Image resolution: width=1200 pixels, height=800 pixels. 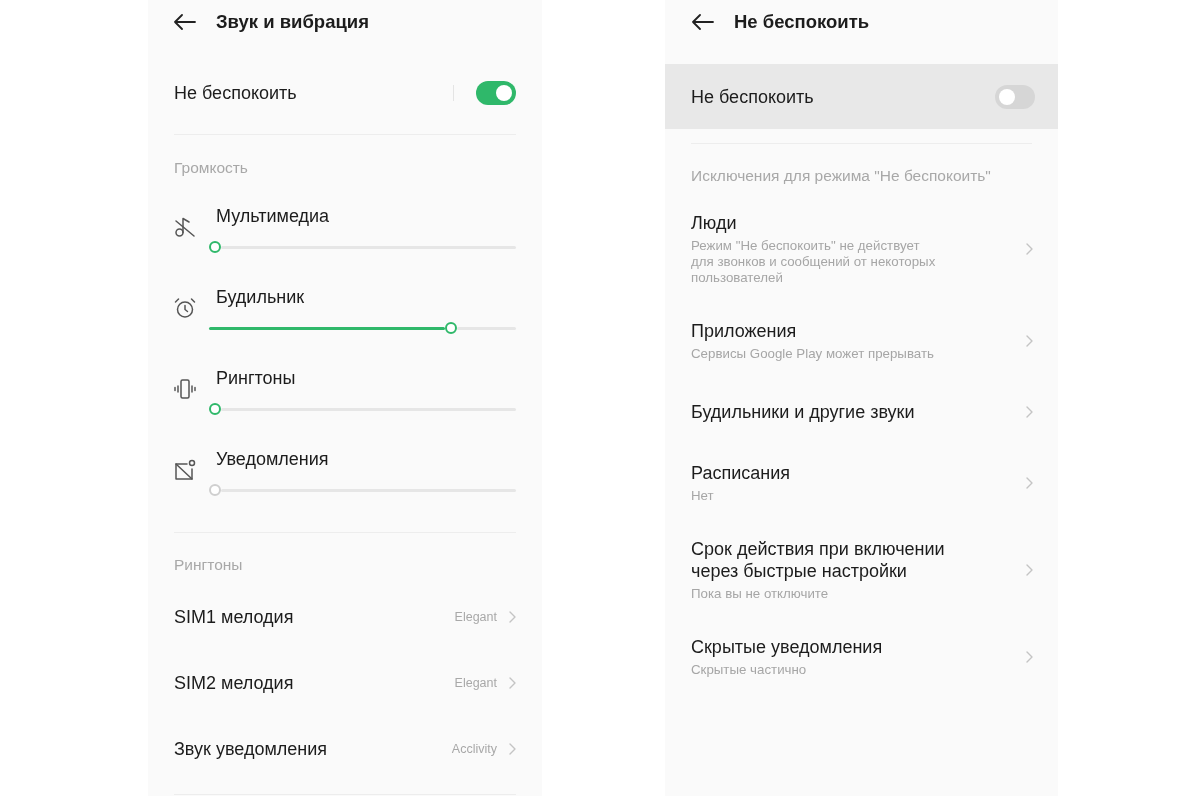 What do you see at coordinates (861, 96) in the screenshot?
I see `highlighted-setting-row: Не беспокоить` at bounding box center [861, 96].